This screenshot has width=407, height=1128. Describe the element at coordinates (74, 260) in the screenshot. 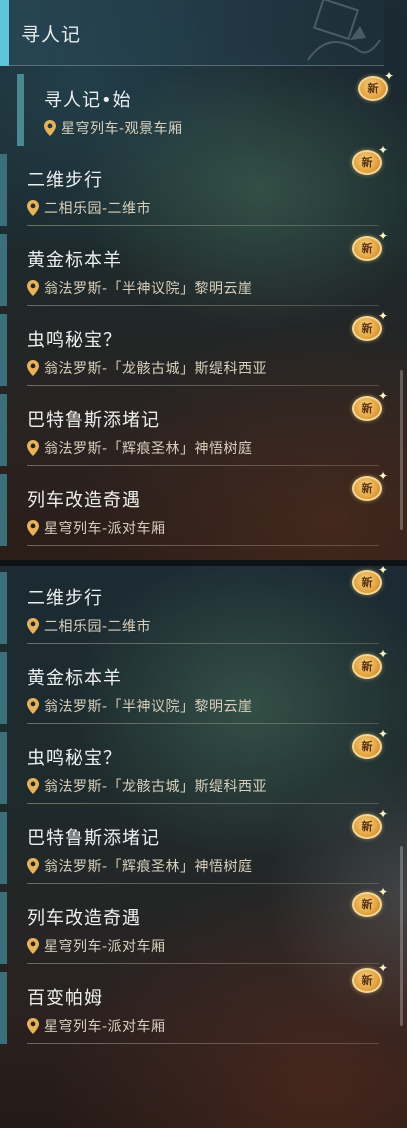

I see `quest-title: 黄金标本羊` at that location.